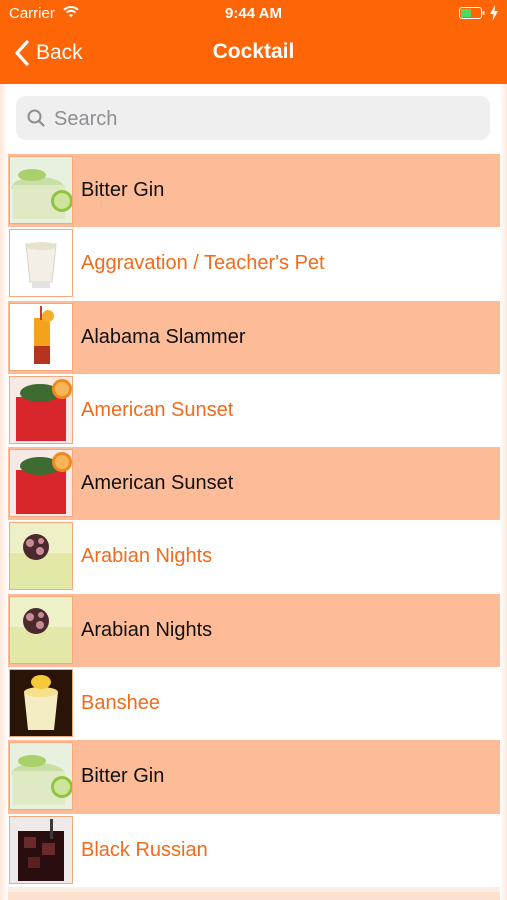 The width and height of the screenshot is (507, 900). What do you see at coordinates (41, 703) in the screenshot?
I see `banana-cream-drink-thumbnail` at bounding box center [41, 703].